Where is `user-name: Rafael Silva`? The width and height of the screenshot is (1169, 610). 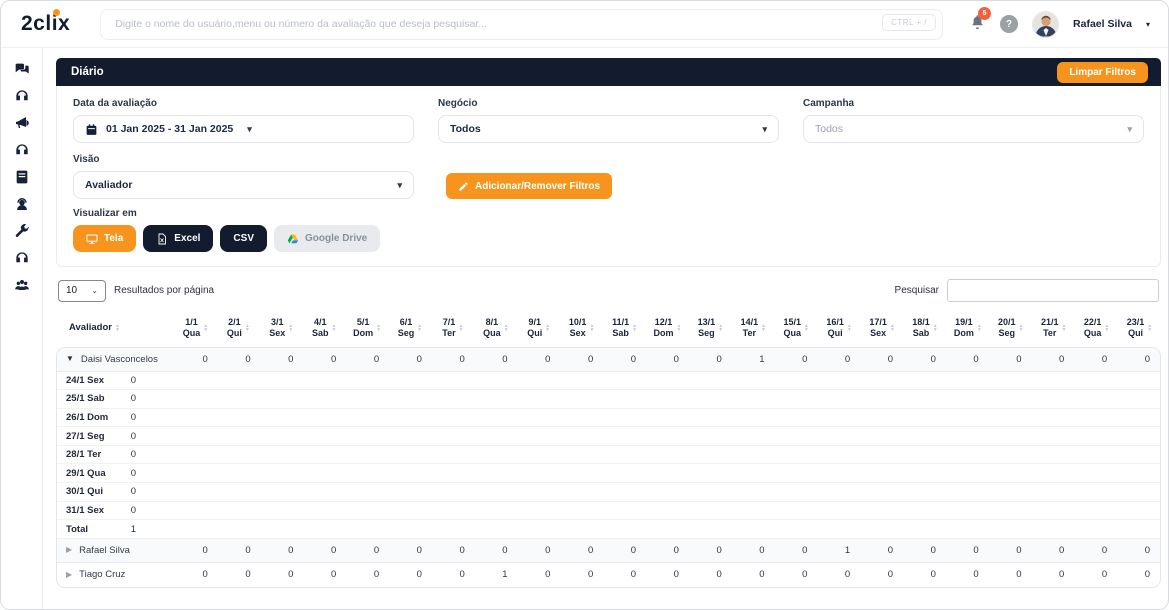 user-name: Rafael Silva is located at coordinates (1102, 24).